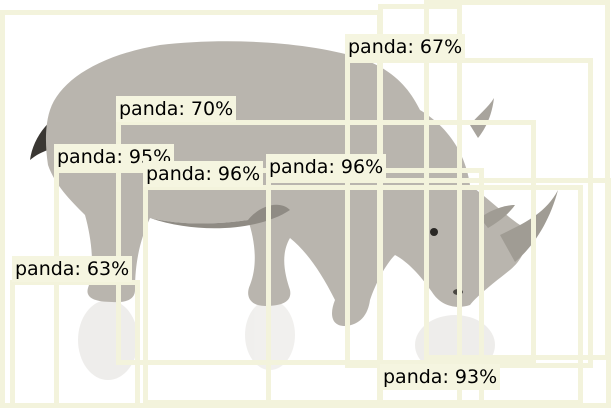 The width and height of the screenshot is (612, 408). I want to click on detection-label: panda: 93%, so click(440, 377).